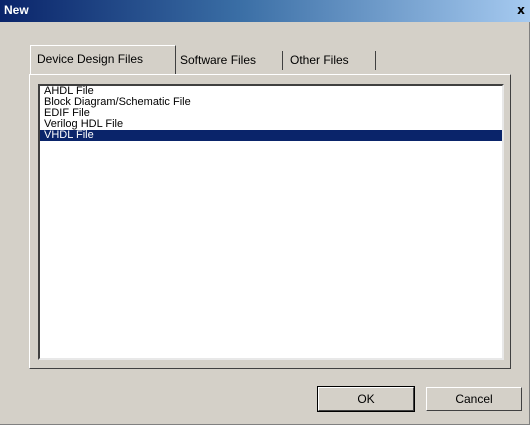 This screenshot has width=530, height=425. Describe the element at coordinates (271, 124) in the screenshot. I see `list-item-verilog-hdl-file: Verilog HDL File` at that location.